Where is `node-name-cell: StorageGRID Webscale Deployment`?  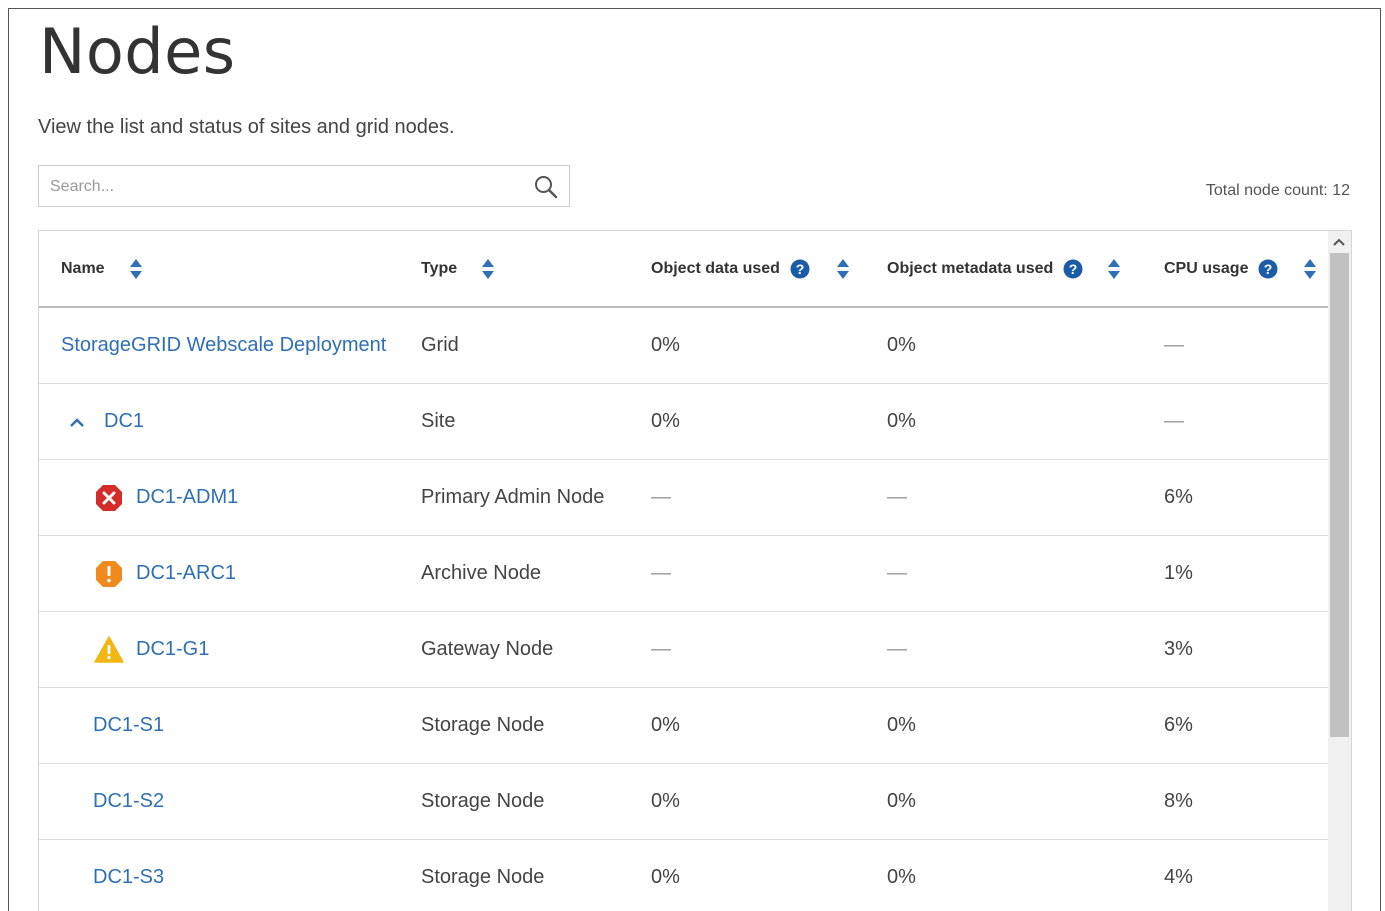 node-name-cell: StorageGRID Webscale Deployment is located at coordinates (223, 345).